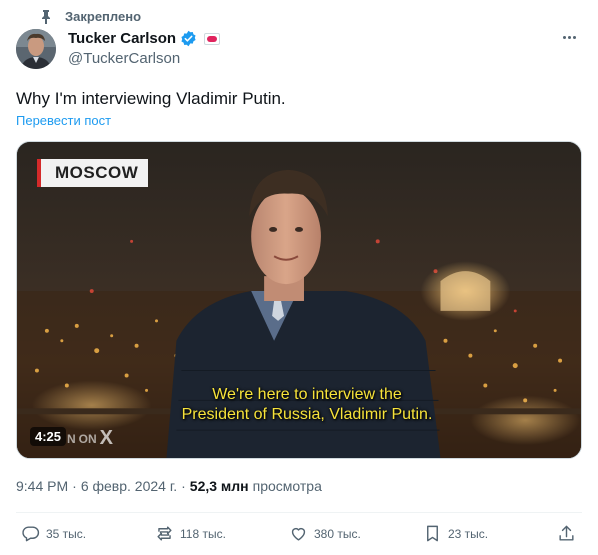  Describe the element at coordinates (31, 534) in the screenshot. I see `reply-icon` at that location.